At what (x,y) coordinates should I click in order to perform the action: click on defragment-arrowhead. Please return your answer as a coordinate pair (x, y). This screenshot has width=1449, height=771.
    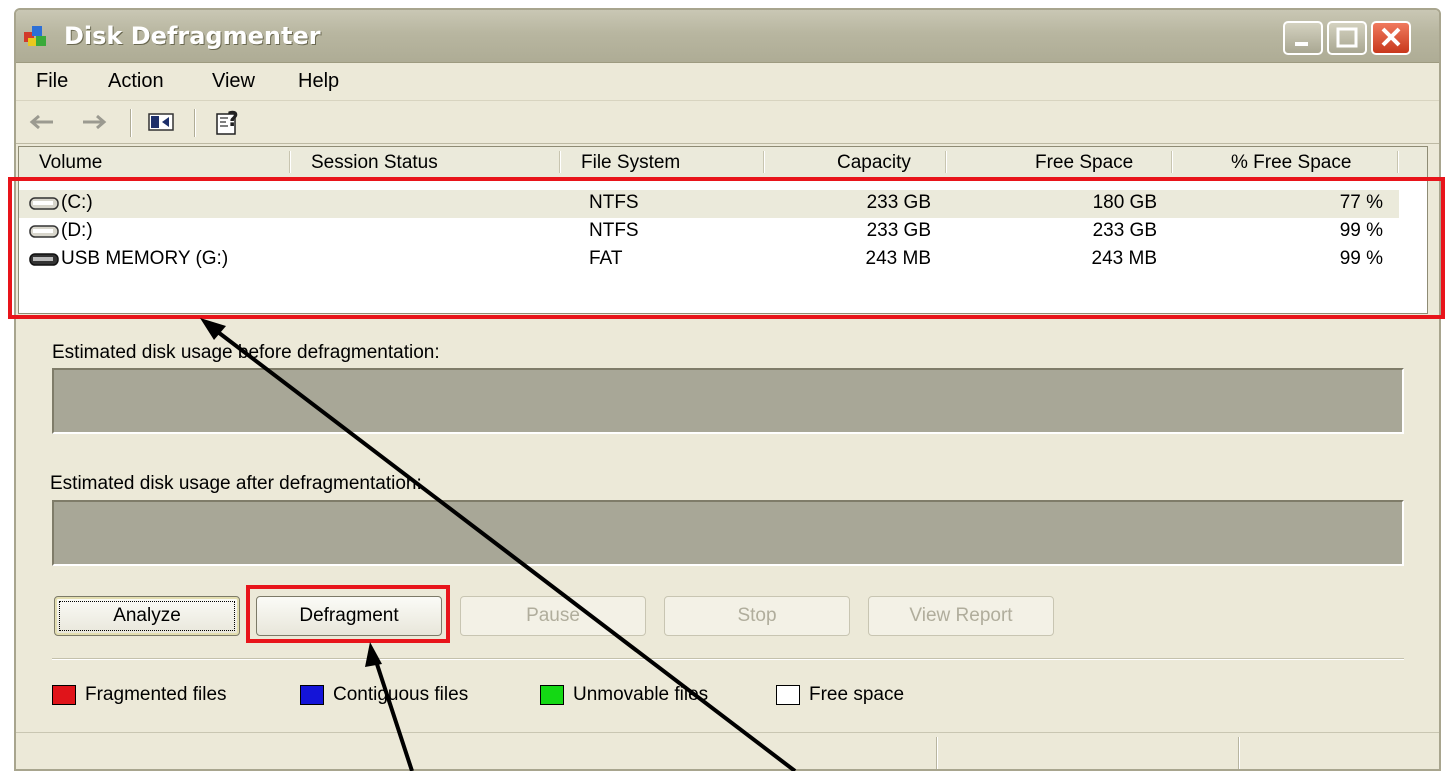
    Looking at the image, I should click on (373, 654).